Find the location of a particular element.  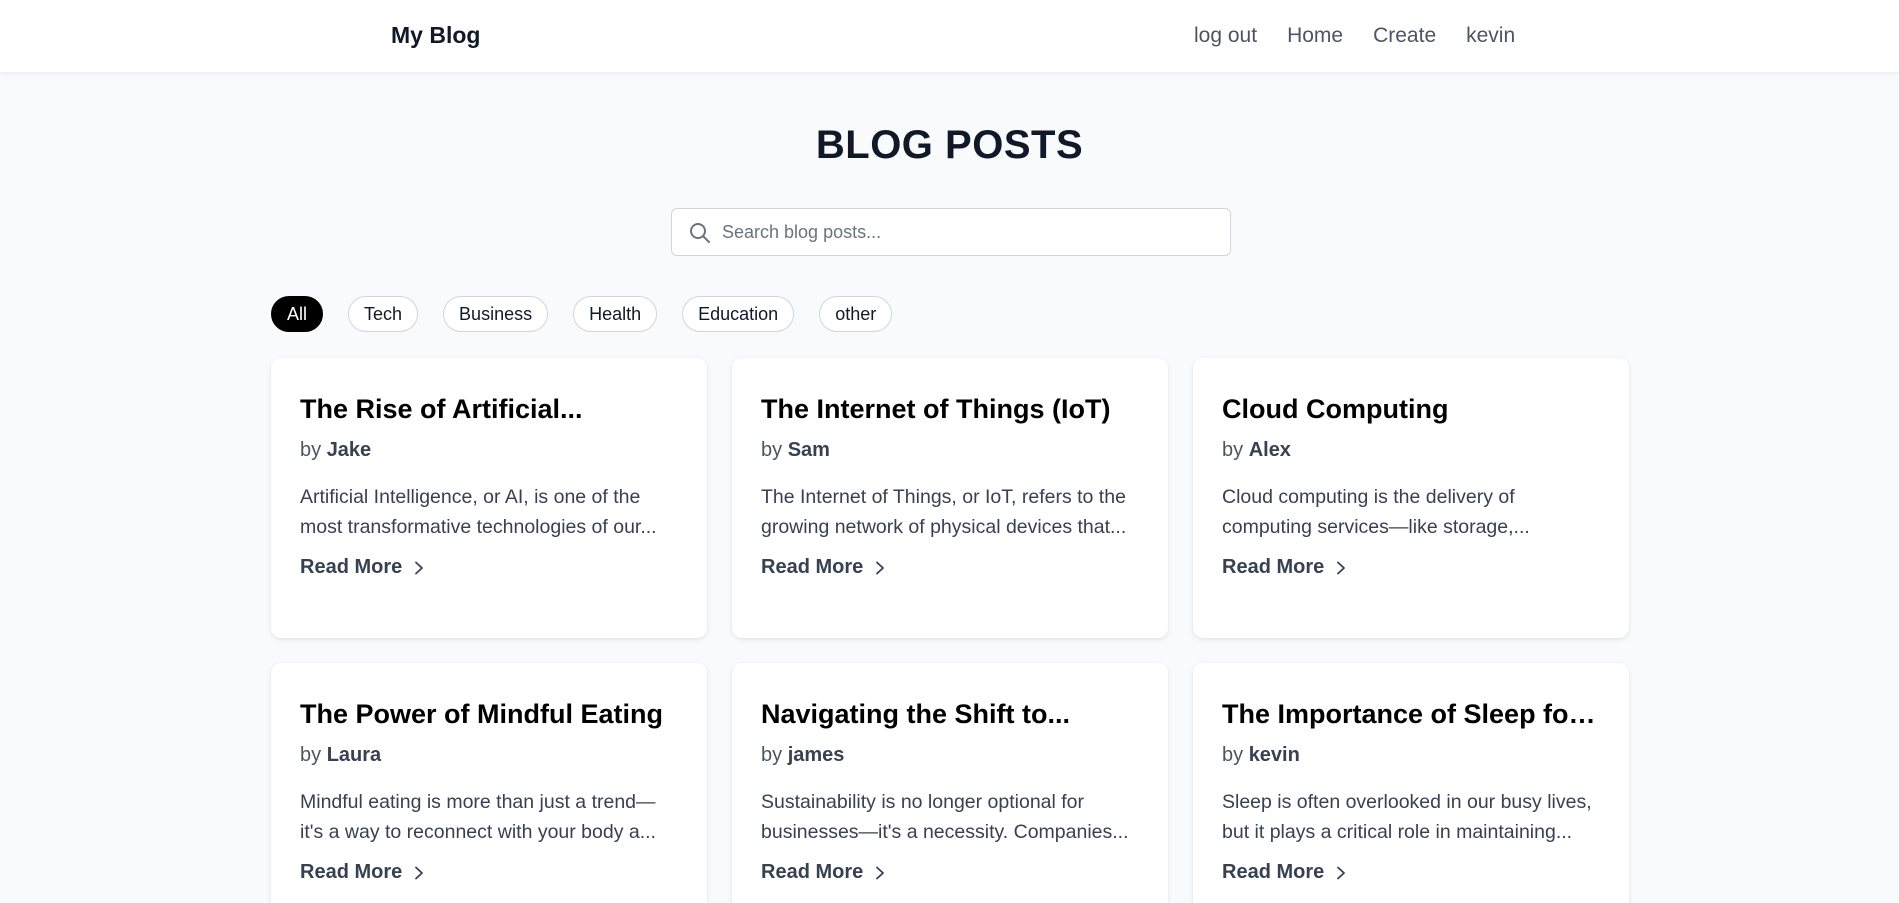

post-author: kevin is located at coordinates (1274, 755).